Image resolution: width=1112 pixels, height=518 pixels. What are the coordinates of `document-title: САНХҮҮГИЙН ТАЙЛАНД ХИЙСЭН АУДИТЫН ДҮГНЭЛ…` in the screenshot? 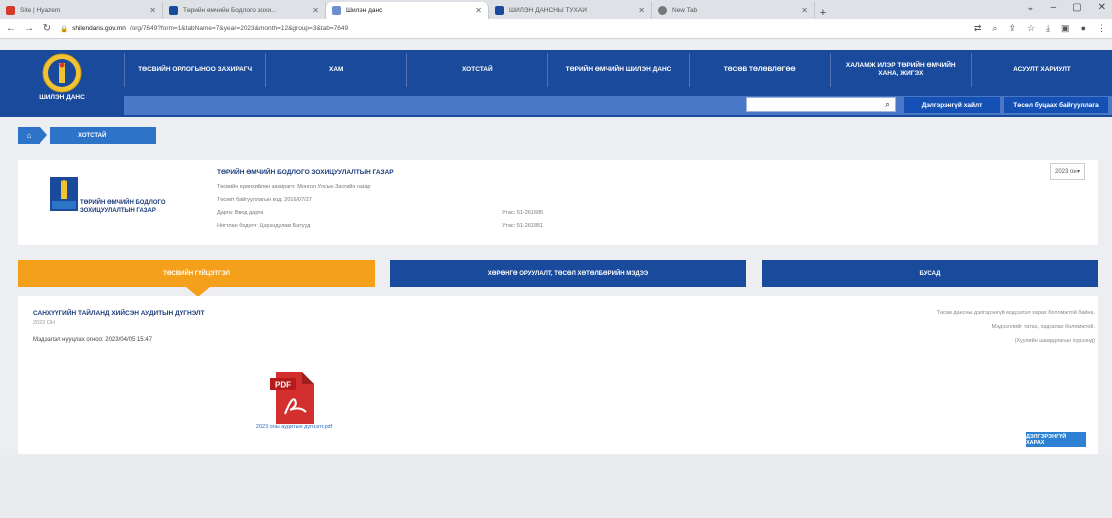 It's located at (119, 313).